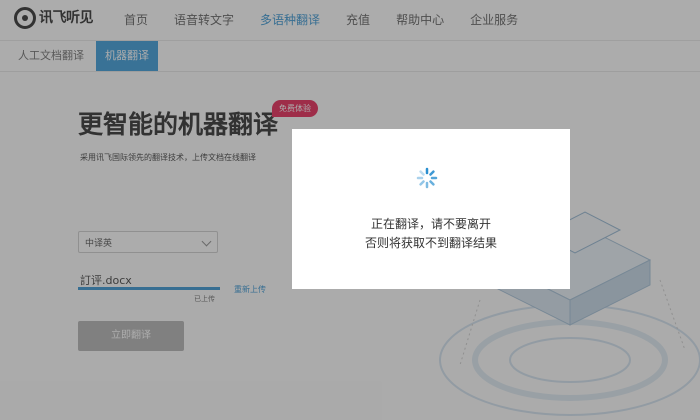 This screenshot has height=420, width=700. Describe the element at coordinates (430, 243) in the screenshot. I see `modal-message-secondary: 否则将获取不到翻译结果` at that location.